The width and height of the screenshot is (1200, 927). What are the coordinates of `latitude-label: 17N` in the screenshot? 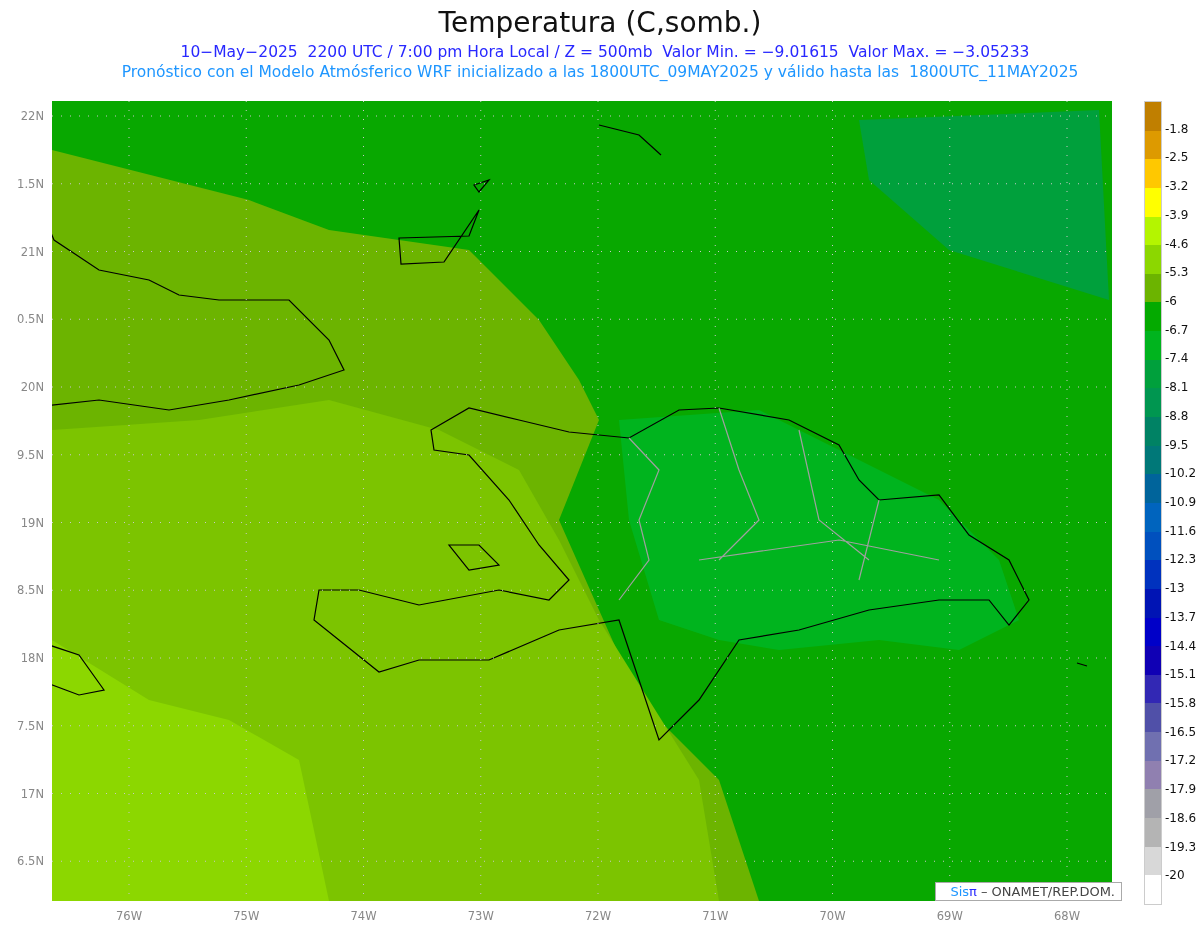 It's located at (32, 793).